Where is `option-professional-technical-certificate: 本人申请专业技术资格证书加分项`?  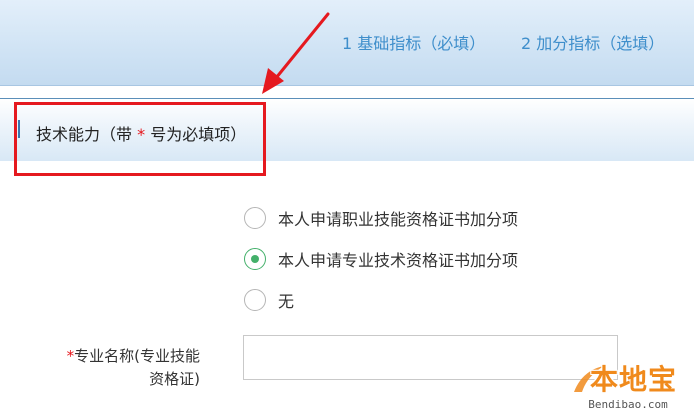 option-professional-technical-certificate: 本人申请专业技术资格证书加分项 is located at coordinates (381, 259).